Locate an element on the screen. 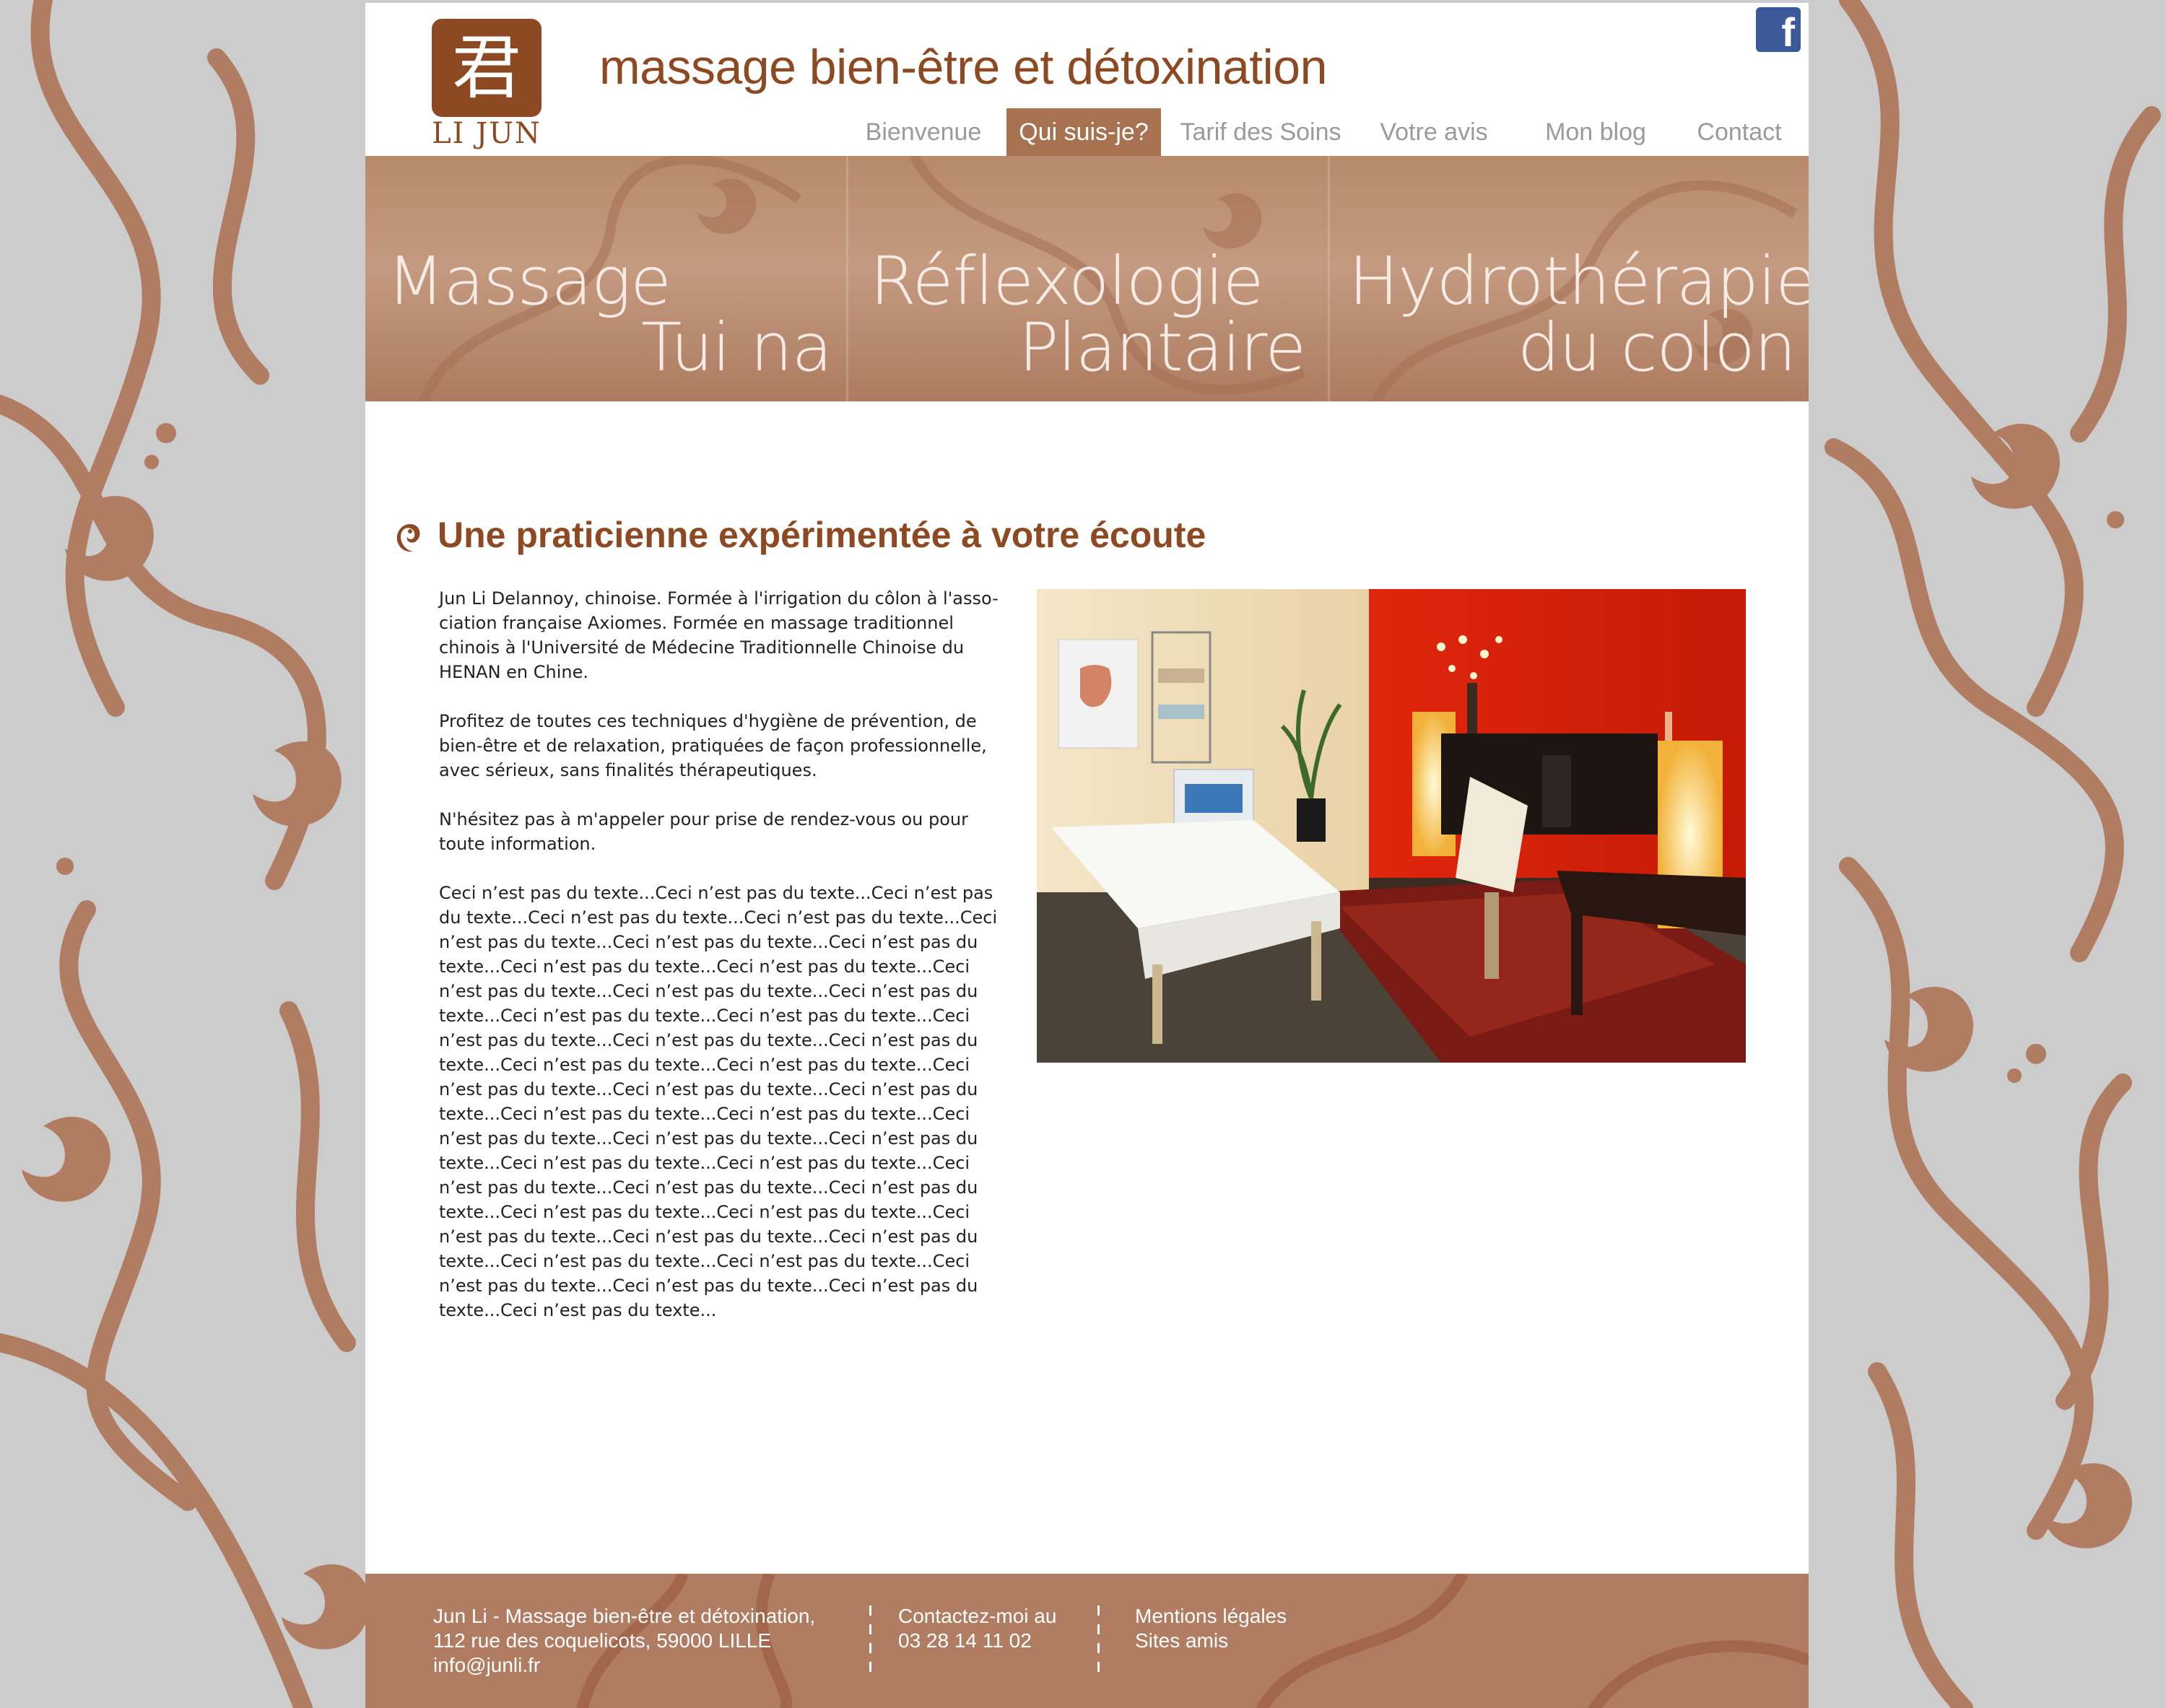 The image size is (2166, 1708). treatment-room-photo is located at coordinates (1392, 826).